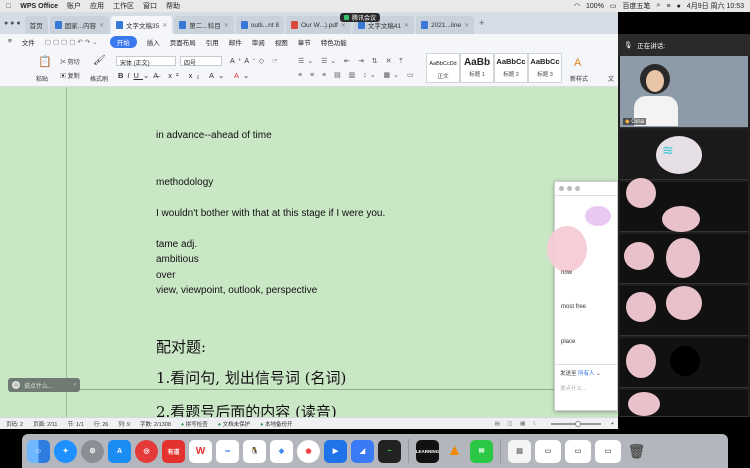 The height and width of the screenshot is (468, 750). Describe the element at coordinates (39, 6) in the screenshot. I see `app-name-menu: WPS Office` at that location.